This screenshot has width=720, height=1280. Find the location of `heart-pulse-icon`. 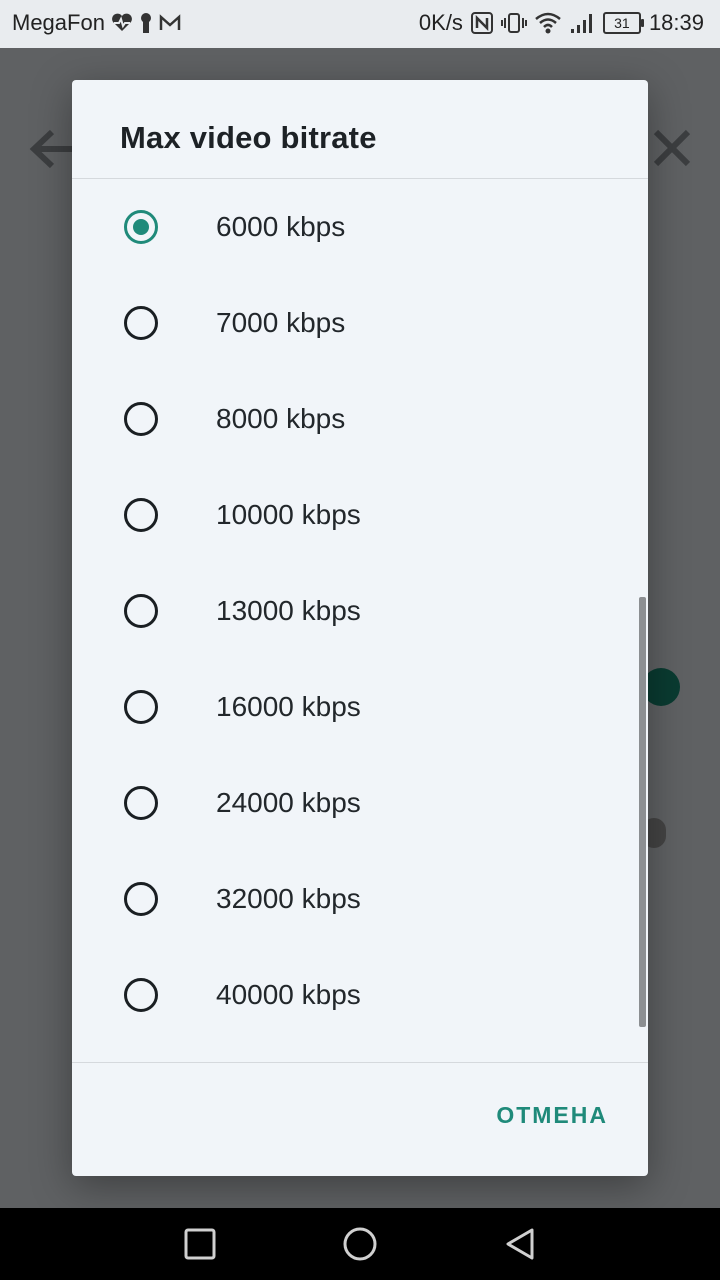

heart-pulse-icon is located at coordinates (122, 23).